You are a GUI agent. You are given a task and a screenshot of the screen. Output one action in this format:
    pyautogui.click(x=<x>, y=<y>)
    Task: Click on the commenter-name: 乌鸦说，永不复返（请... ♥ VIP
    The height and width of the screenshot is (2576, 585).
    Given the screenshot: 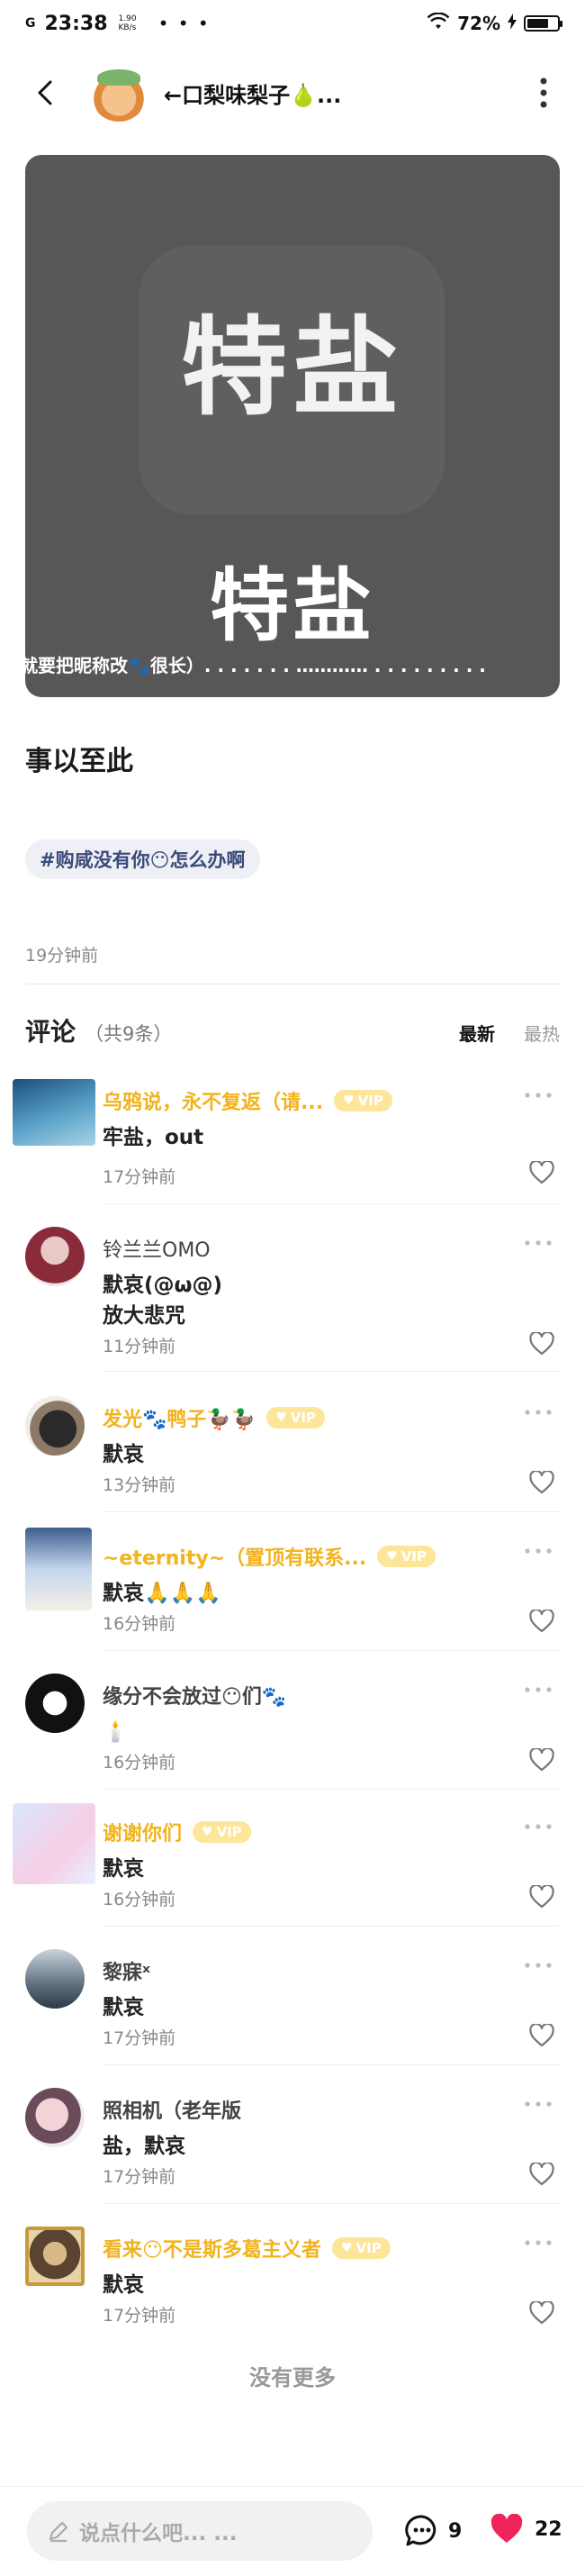 What is the action you would take?
    pyautogui.click(x=247, y=1100)
    